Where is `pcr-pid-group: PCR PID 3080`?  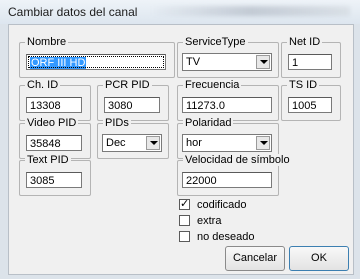
pcr-pid-group: PCR PID 3080 is located at coordinates (133, 100).